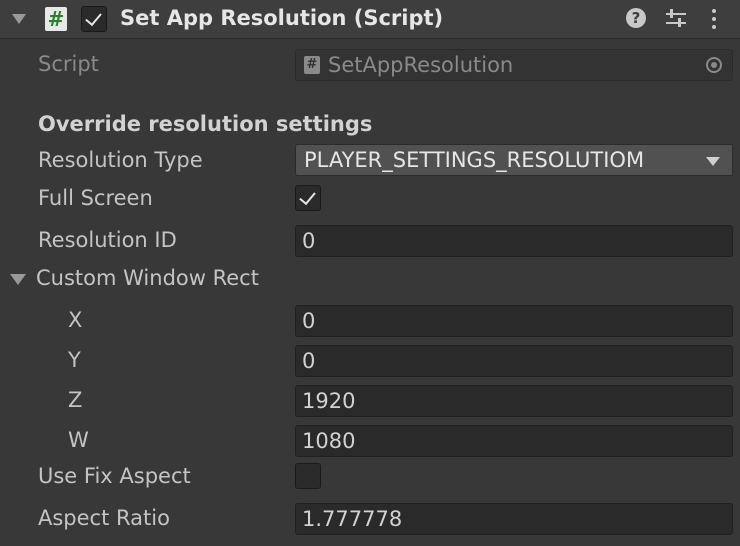  What do you see at coordinates (309, 321) in the screenshot?
I see `x-value: 0` at bounding box center [309, 321].